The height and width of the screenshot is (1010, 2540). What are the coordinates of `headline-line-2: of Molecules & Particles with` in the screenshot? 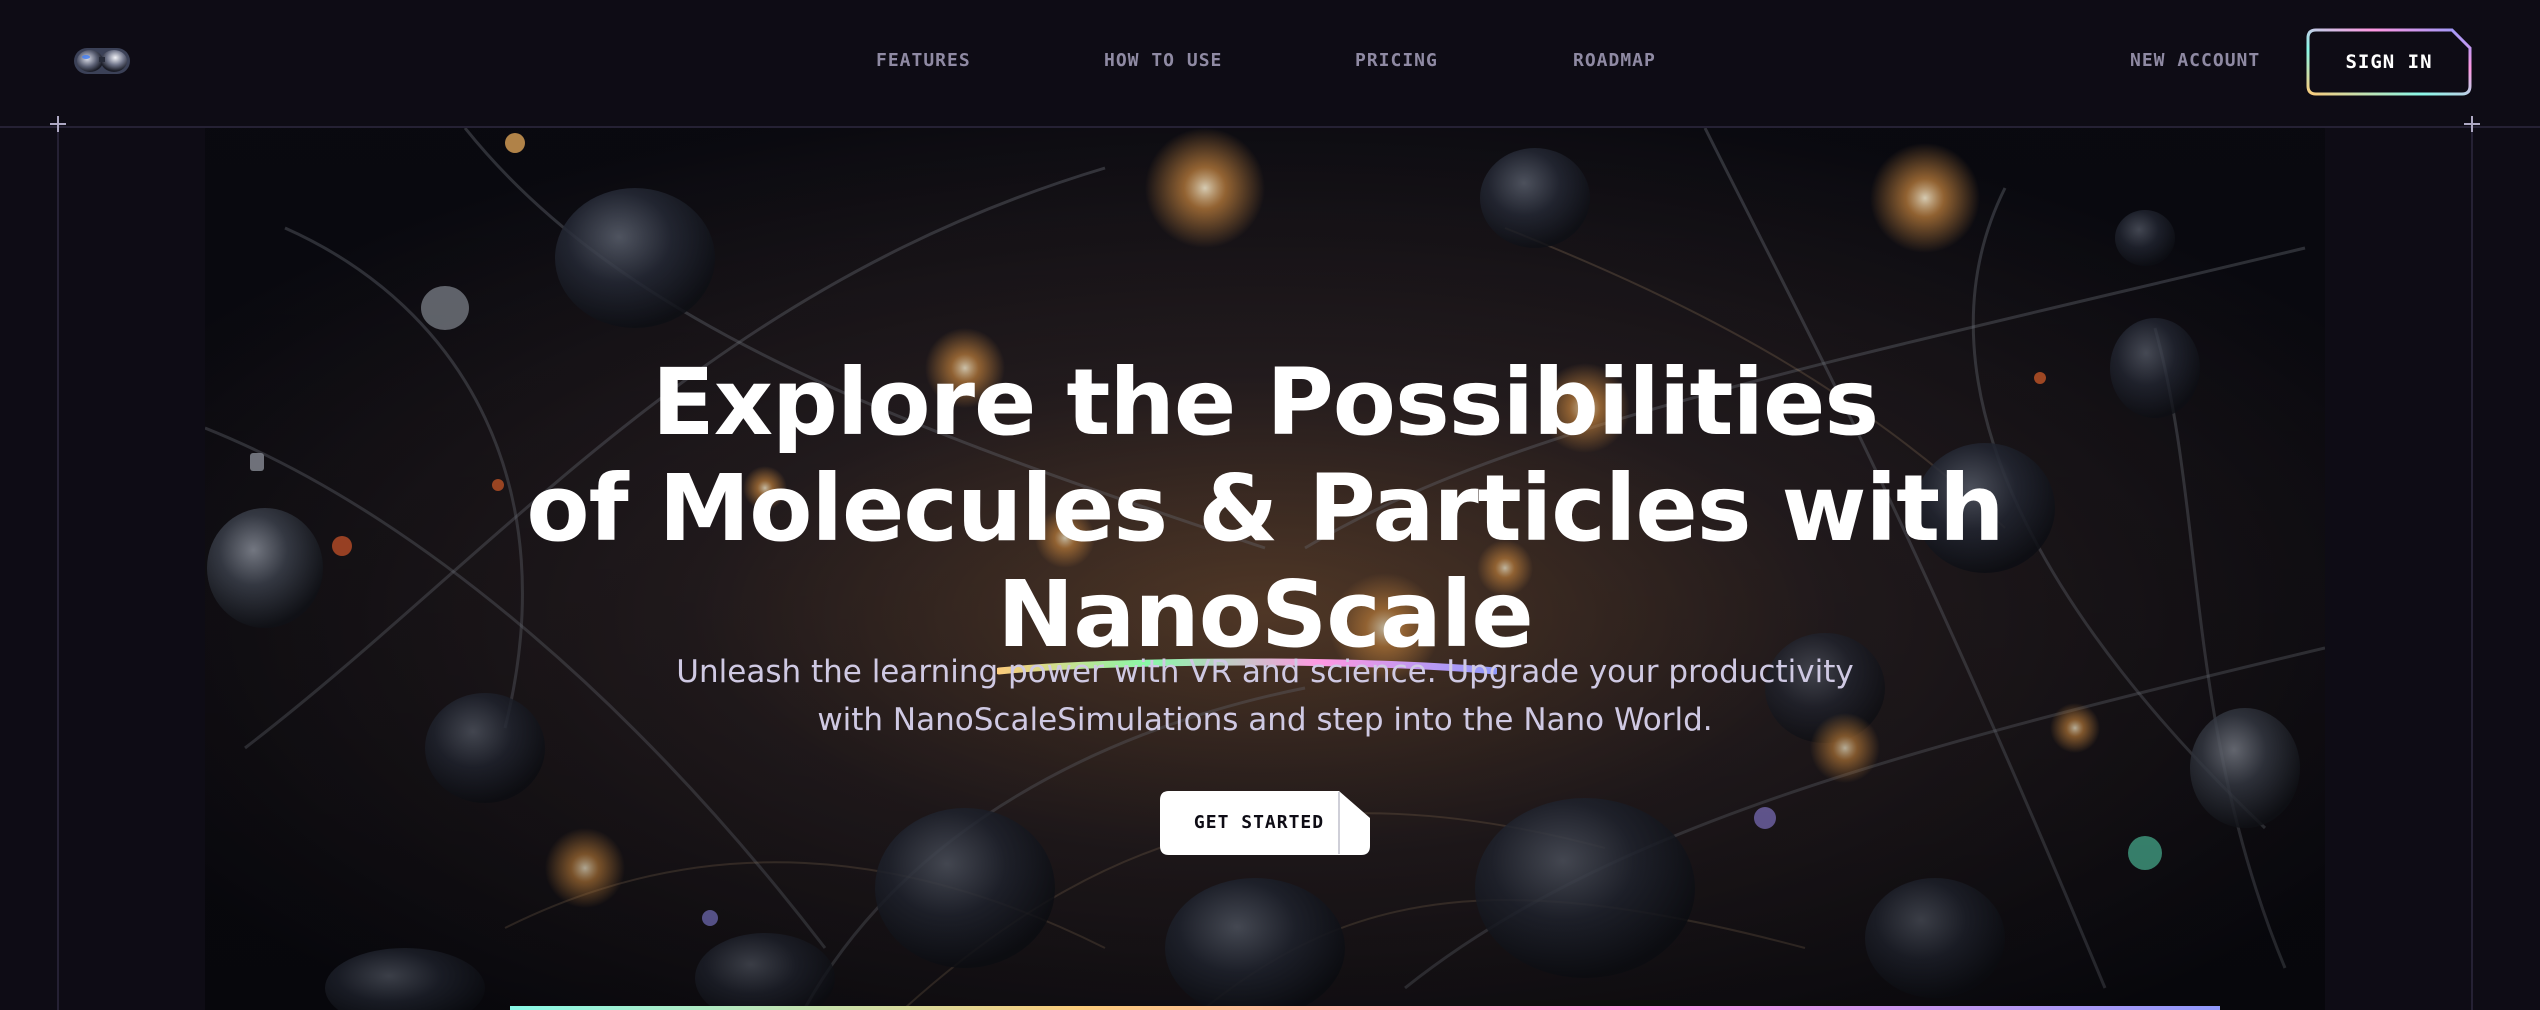 It's located at (1265, 508).